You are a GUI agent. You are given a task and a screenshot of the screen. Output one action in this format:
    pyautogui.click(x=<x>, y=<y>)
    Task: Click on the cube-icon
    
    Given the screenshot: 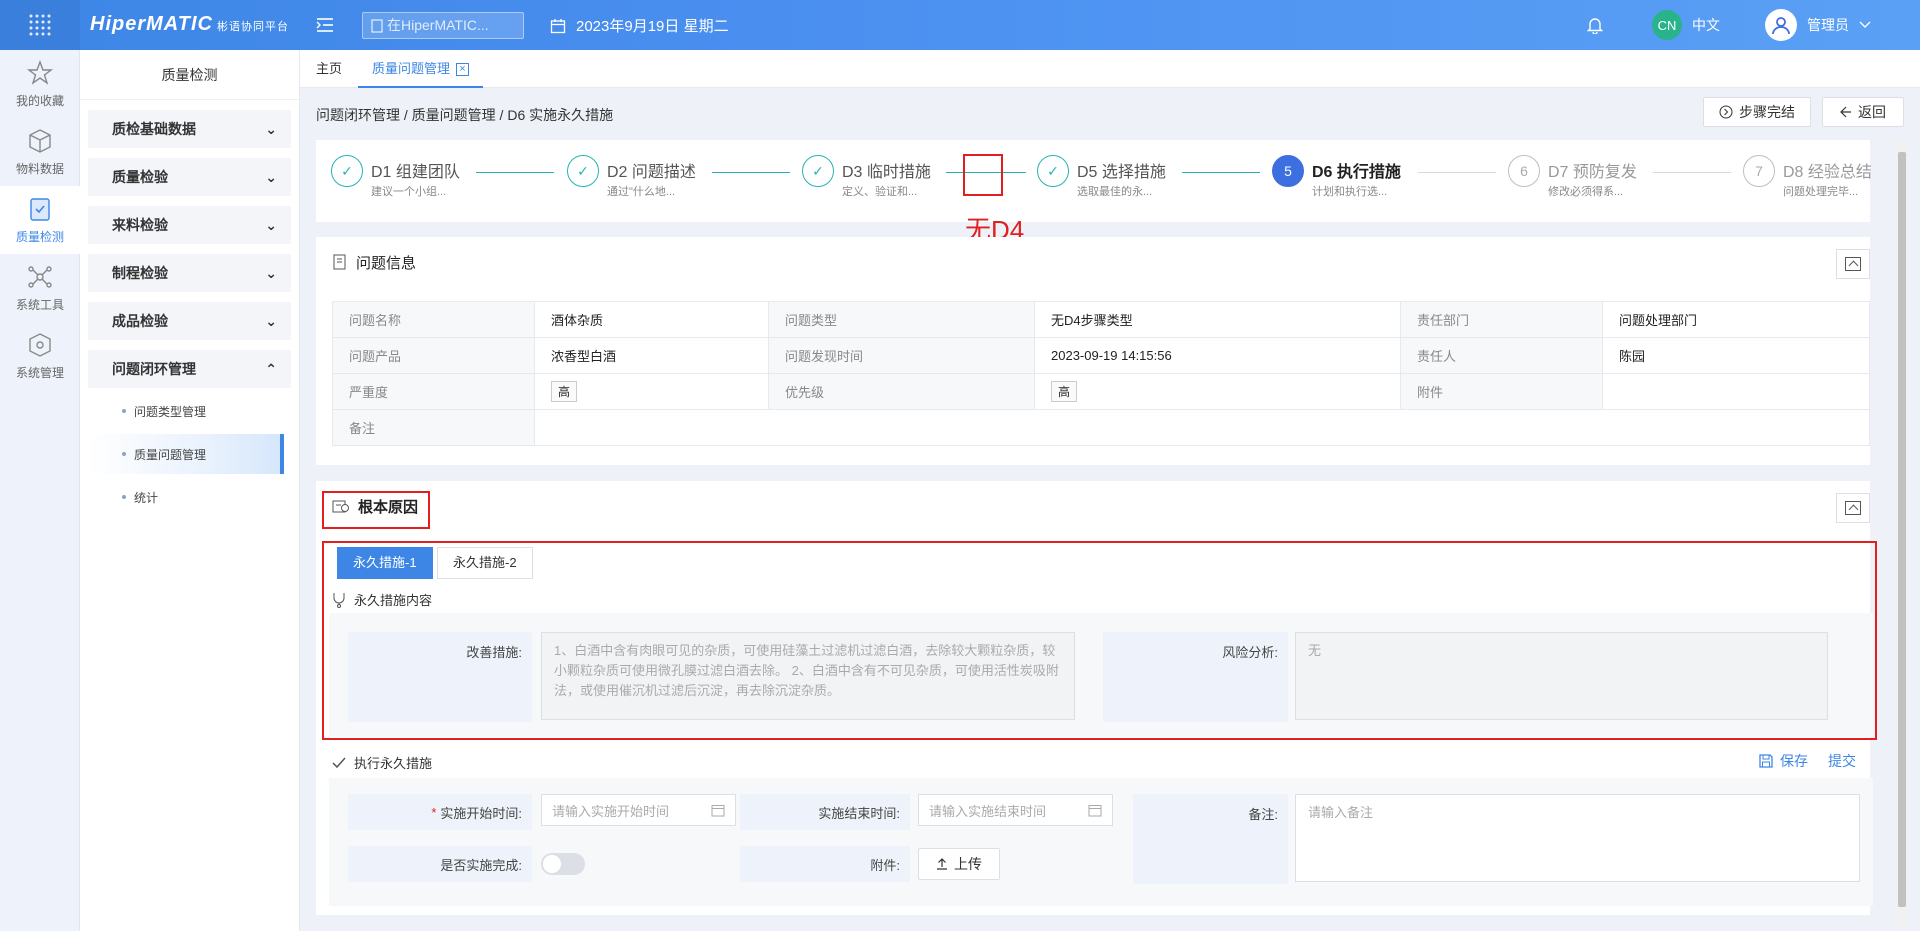 What is the action you would take?
    pyautogui.click(x=40, y=140)
    